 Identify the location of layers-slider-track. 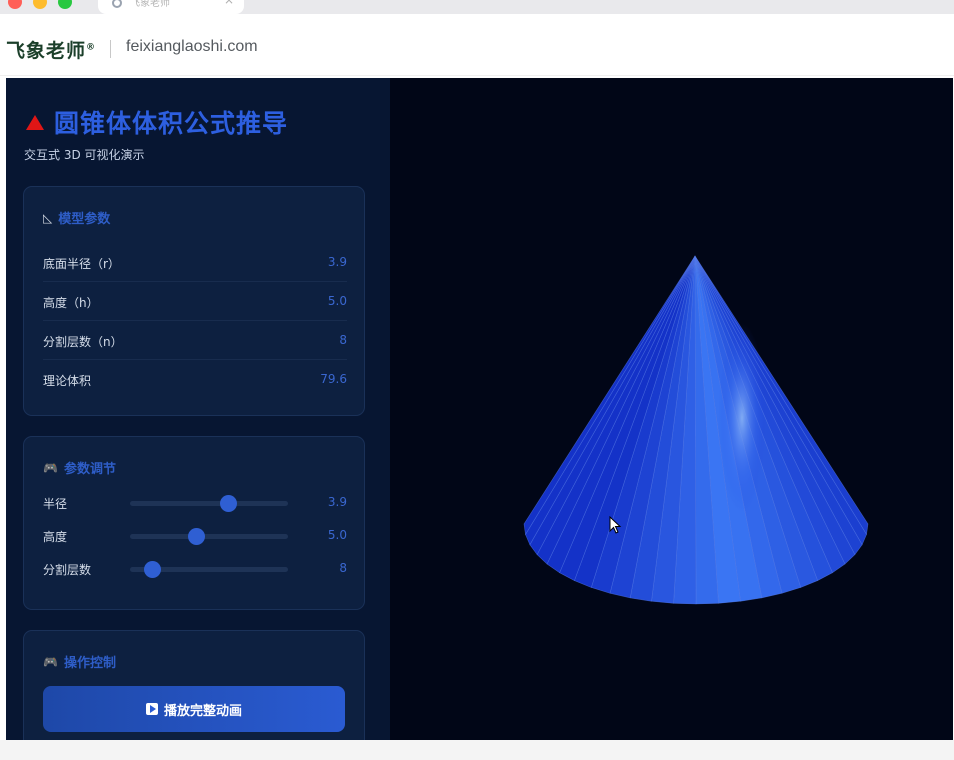
(209, 569).